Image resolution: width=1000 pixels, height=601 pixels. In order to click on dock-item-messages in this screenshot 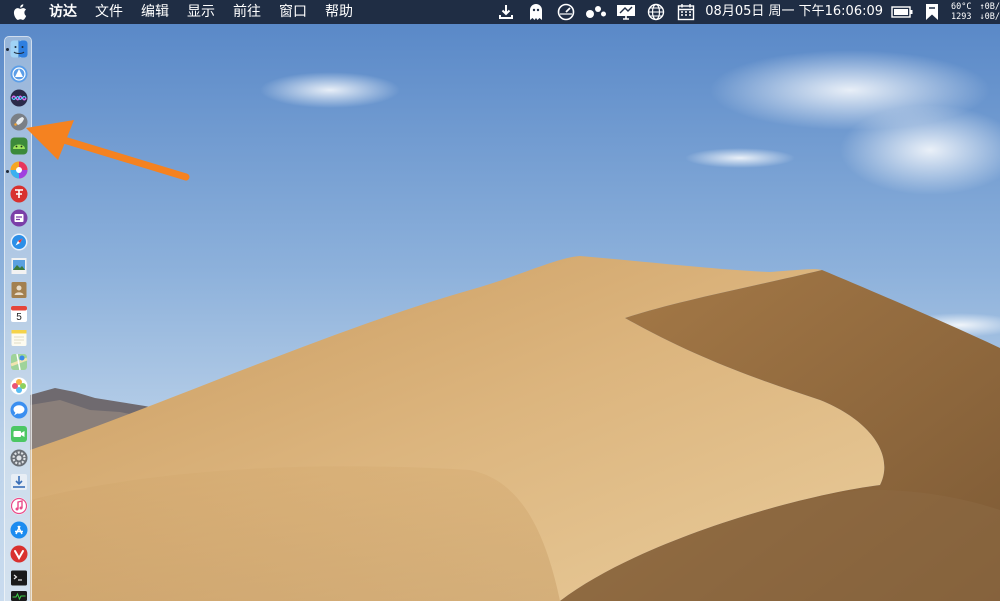, I will do `click(19, 410)`.